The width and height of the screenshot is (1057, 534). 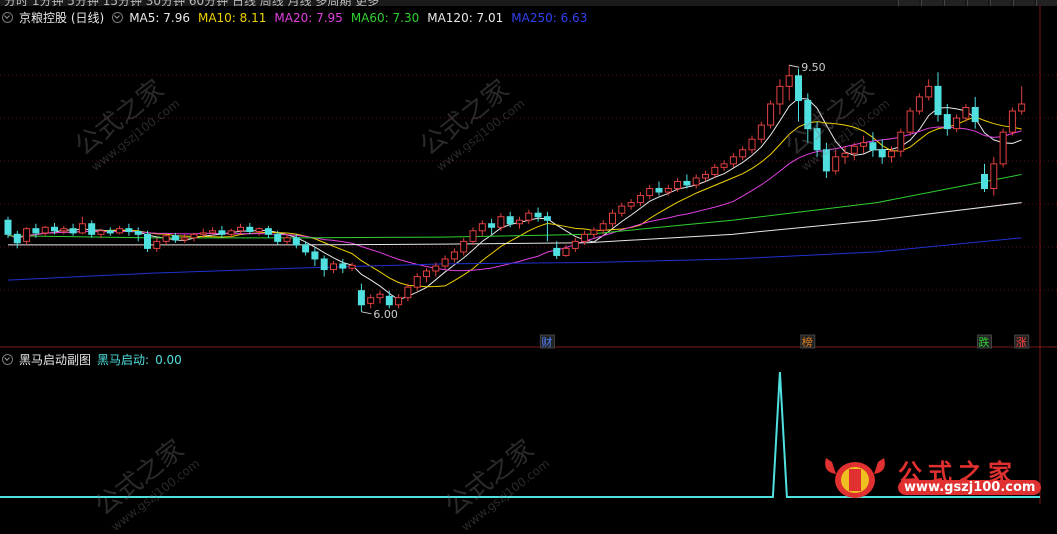 I want to click on high-price-pointer, so click(x=794, y=66).